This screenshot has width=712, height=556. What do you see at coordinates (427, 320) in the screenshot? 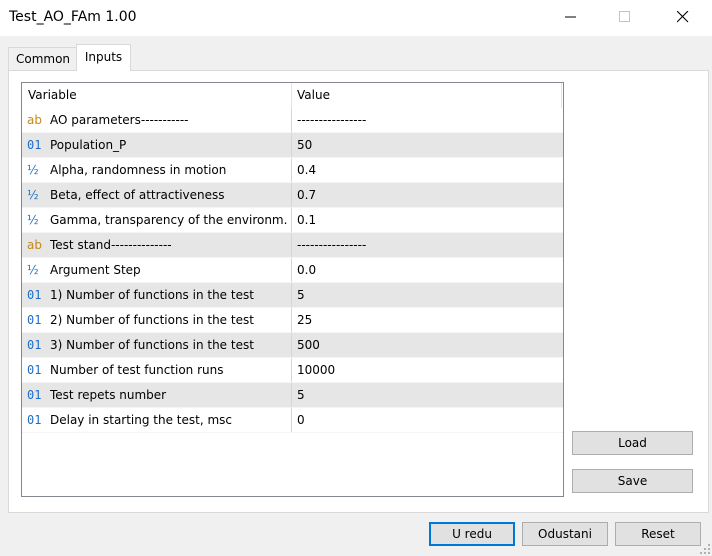
I see `value-cell: 25` at bounding box center [427, 320].